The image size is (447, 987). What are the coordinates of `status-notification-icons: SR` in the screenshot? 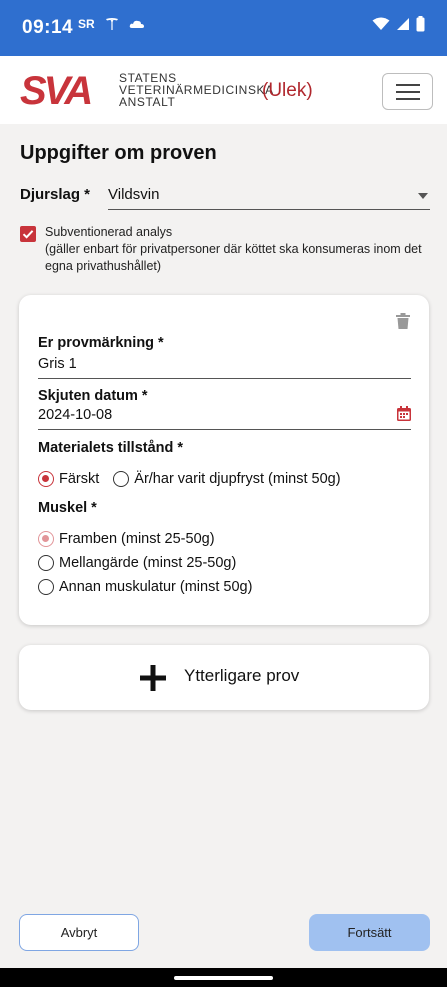 It's located at (111, 24).